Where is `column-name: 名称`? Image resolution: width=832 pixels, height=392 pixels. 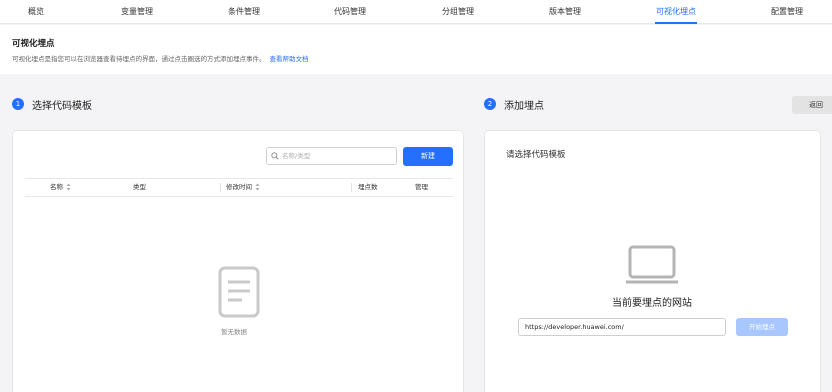
column-name: 名称 is located at coordinates (60, 187).